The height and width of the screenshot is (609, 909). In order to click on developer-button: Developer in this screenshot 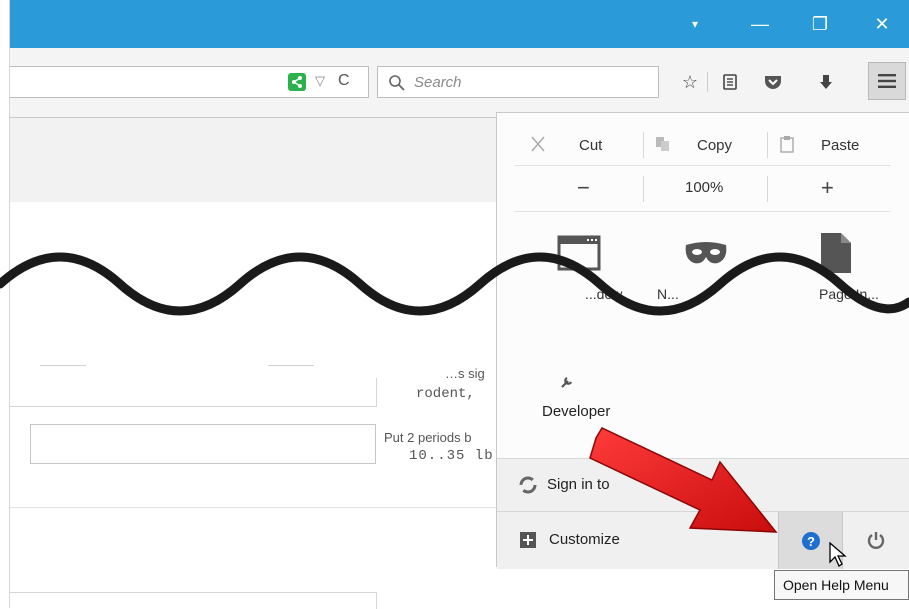, I will do `click(576, 411)`.